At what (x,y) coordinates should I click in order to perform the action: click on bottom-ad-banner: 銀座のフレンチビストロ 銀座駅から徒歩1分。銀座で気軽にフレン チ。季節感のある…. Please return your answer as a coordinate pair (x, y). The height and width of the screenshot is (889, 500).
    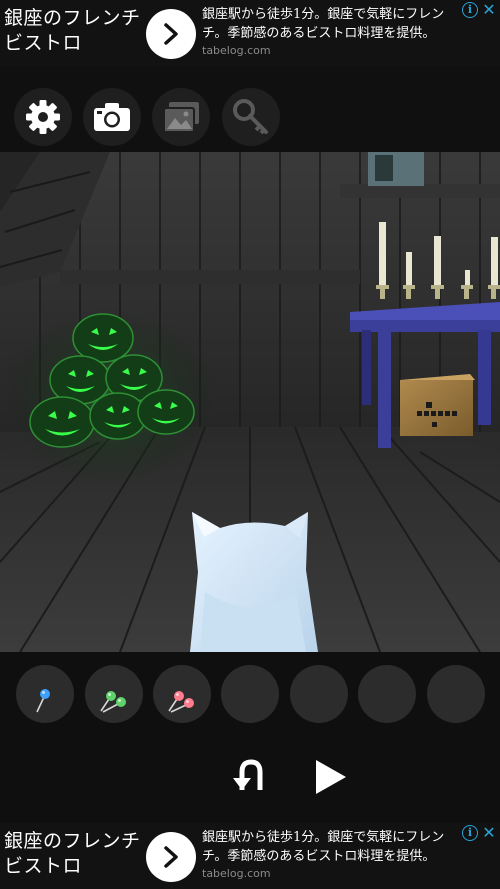
    Looking at the image, I should click on (250, 856).